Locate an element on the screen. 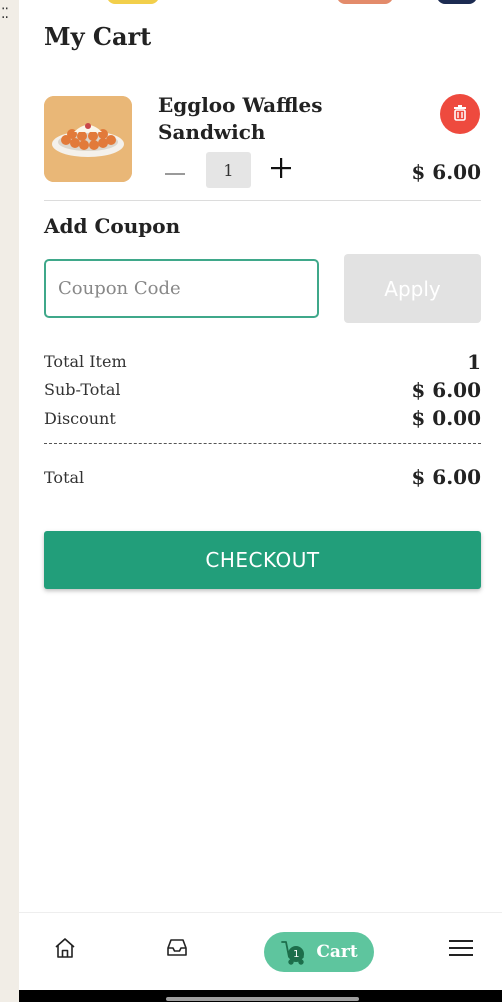 The image size is (502, 1002). subtotal-label: Sub-Total is located at coordinates (82, 389).